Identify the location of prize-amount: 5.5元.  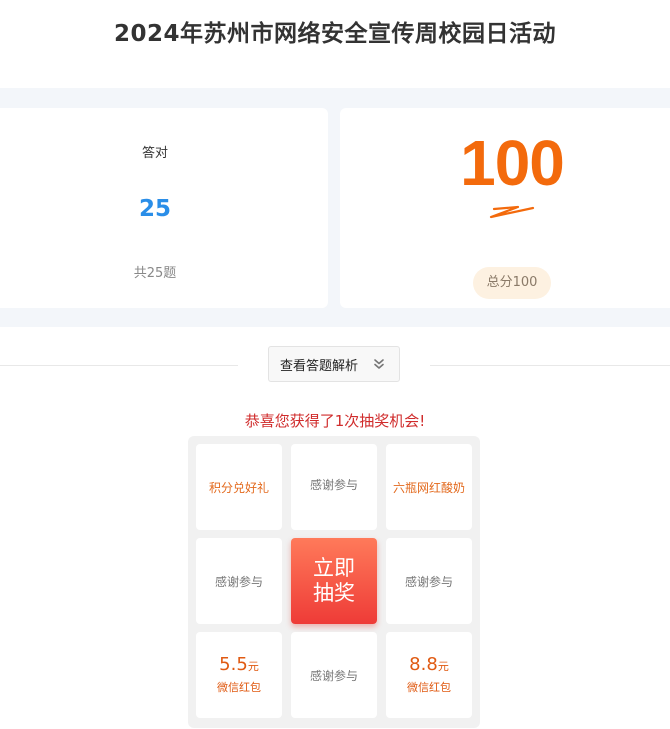
(239, 666).